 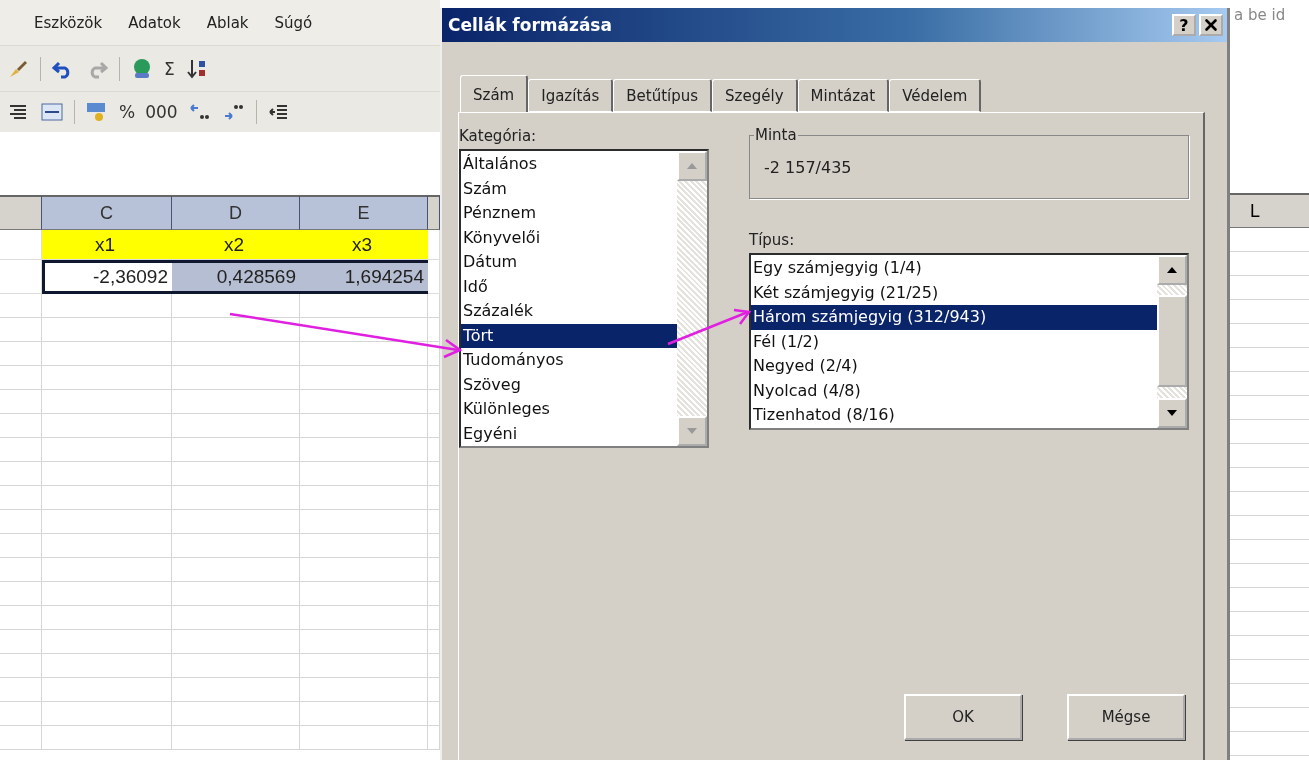 I want to click on column-header: D, so click(x=236, y=212).